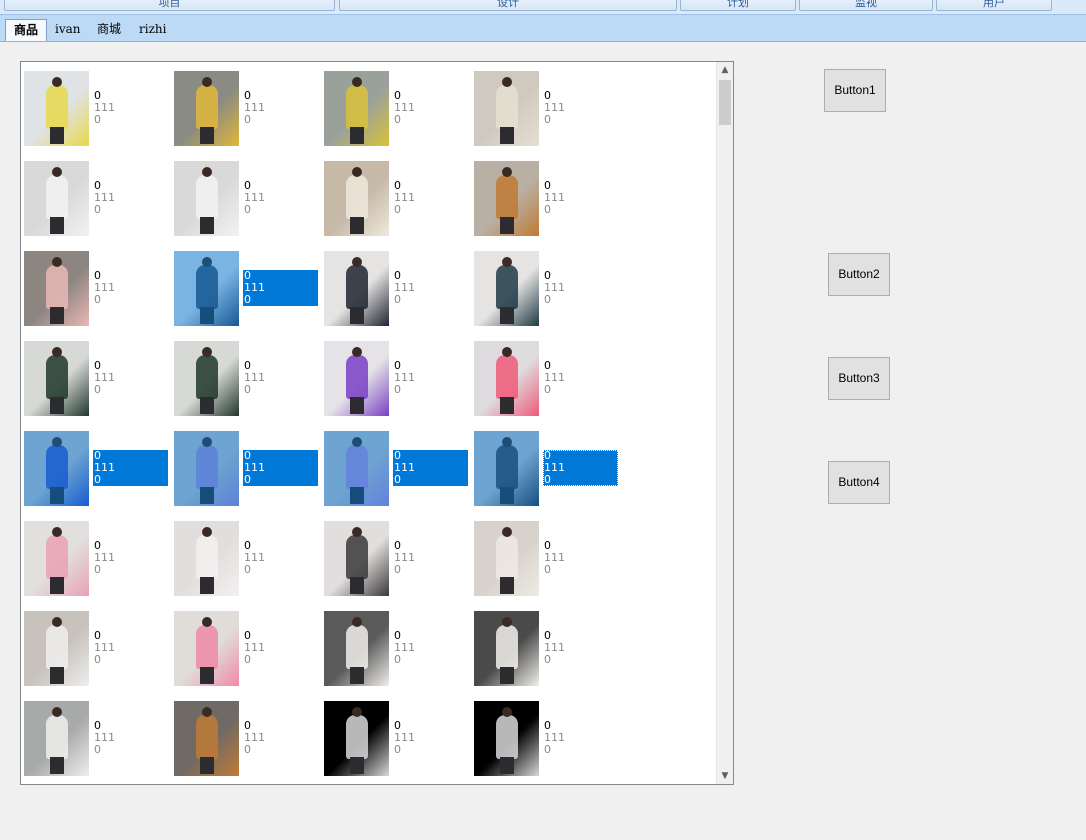 This screenshot has height=840, width=1086. What do you see at coordinates (109, 29) in the screenshot?
I see `tab-mall: 商城` at bounding box center [109, 29].